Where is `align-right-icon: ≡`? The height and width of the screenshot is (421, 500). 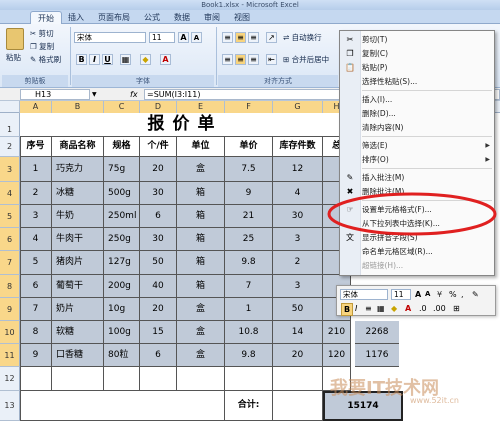
align-right-icon: ≡ is located at coordinates (253, 59).